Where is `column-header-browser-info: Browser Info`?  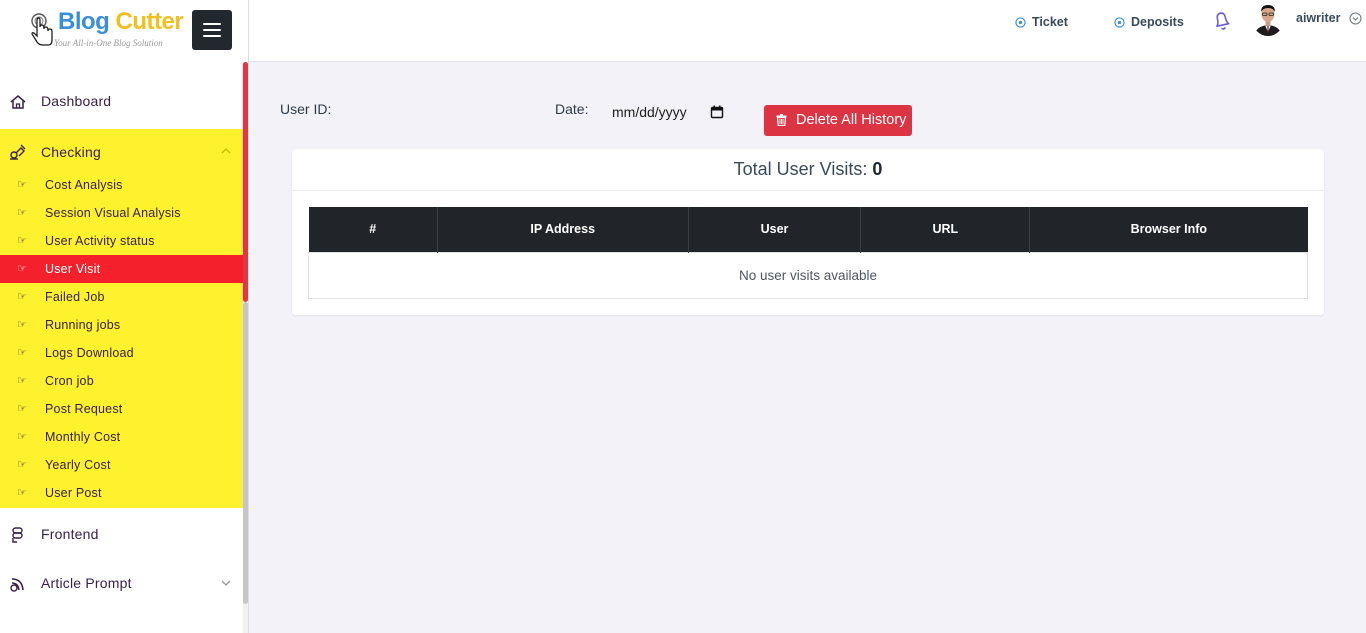 column-header-browser-info: Browser Info is located at coordinates (1168, 229).